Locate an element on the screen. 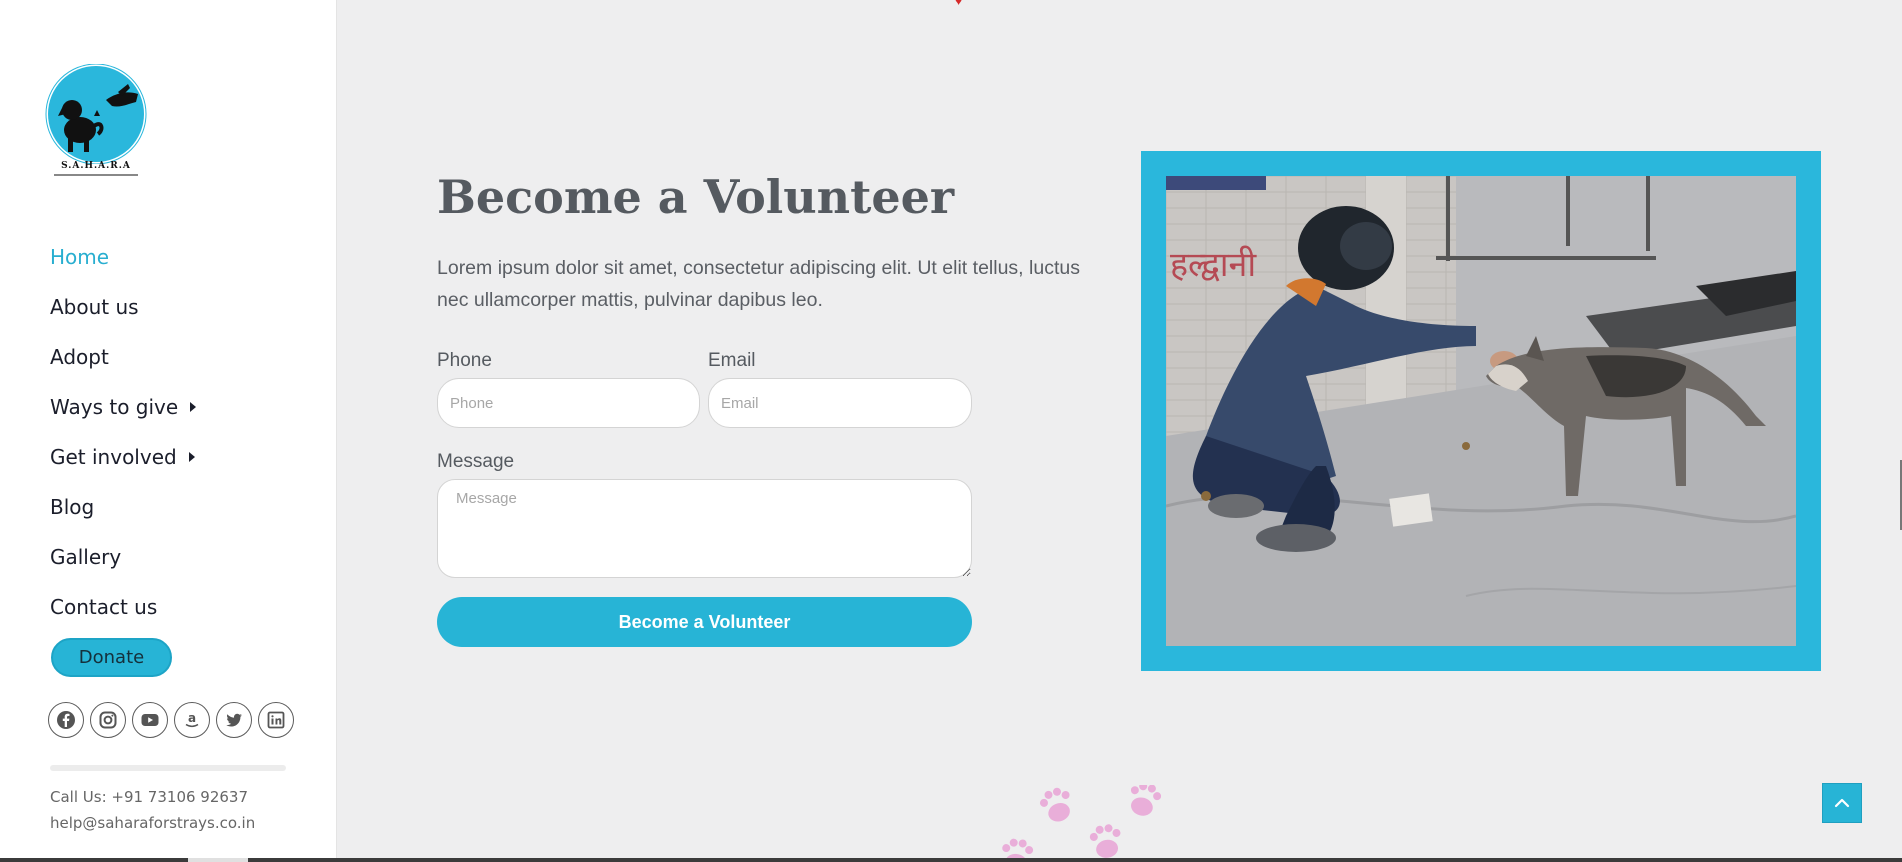 Image resolution: width=1902 pixels, height=862 pixels. sidebar-divider is located at coordinates (168, 768).